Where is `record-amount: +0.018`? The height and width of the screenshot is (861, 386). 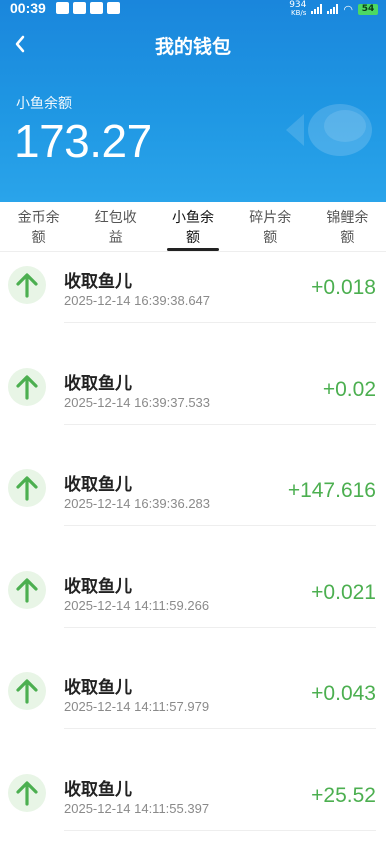 record-amount: +0.018 is located at coordinates (343, 288).